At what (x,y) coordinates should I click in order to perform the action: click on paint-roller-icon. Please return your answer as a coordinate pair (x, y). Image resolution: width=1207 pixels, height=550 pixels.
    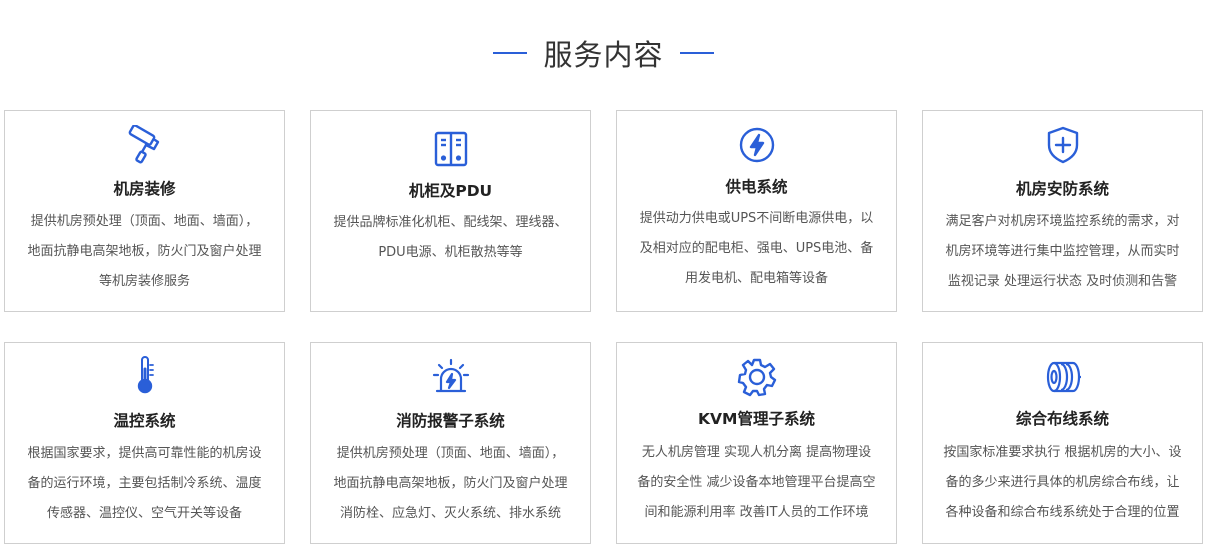
    Looking at the image, I should click on (145, 145).